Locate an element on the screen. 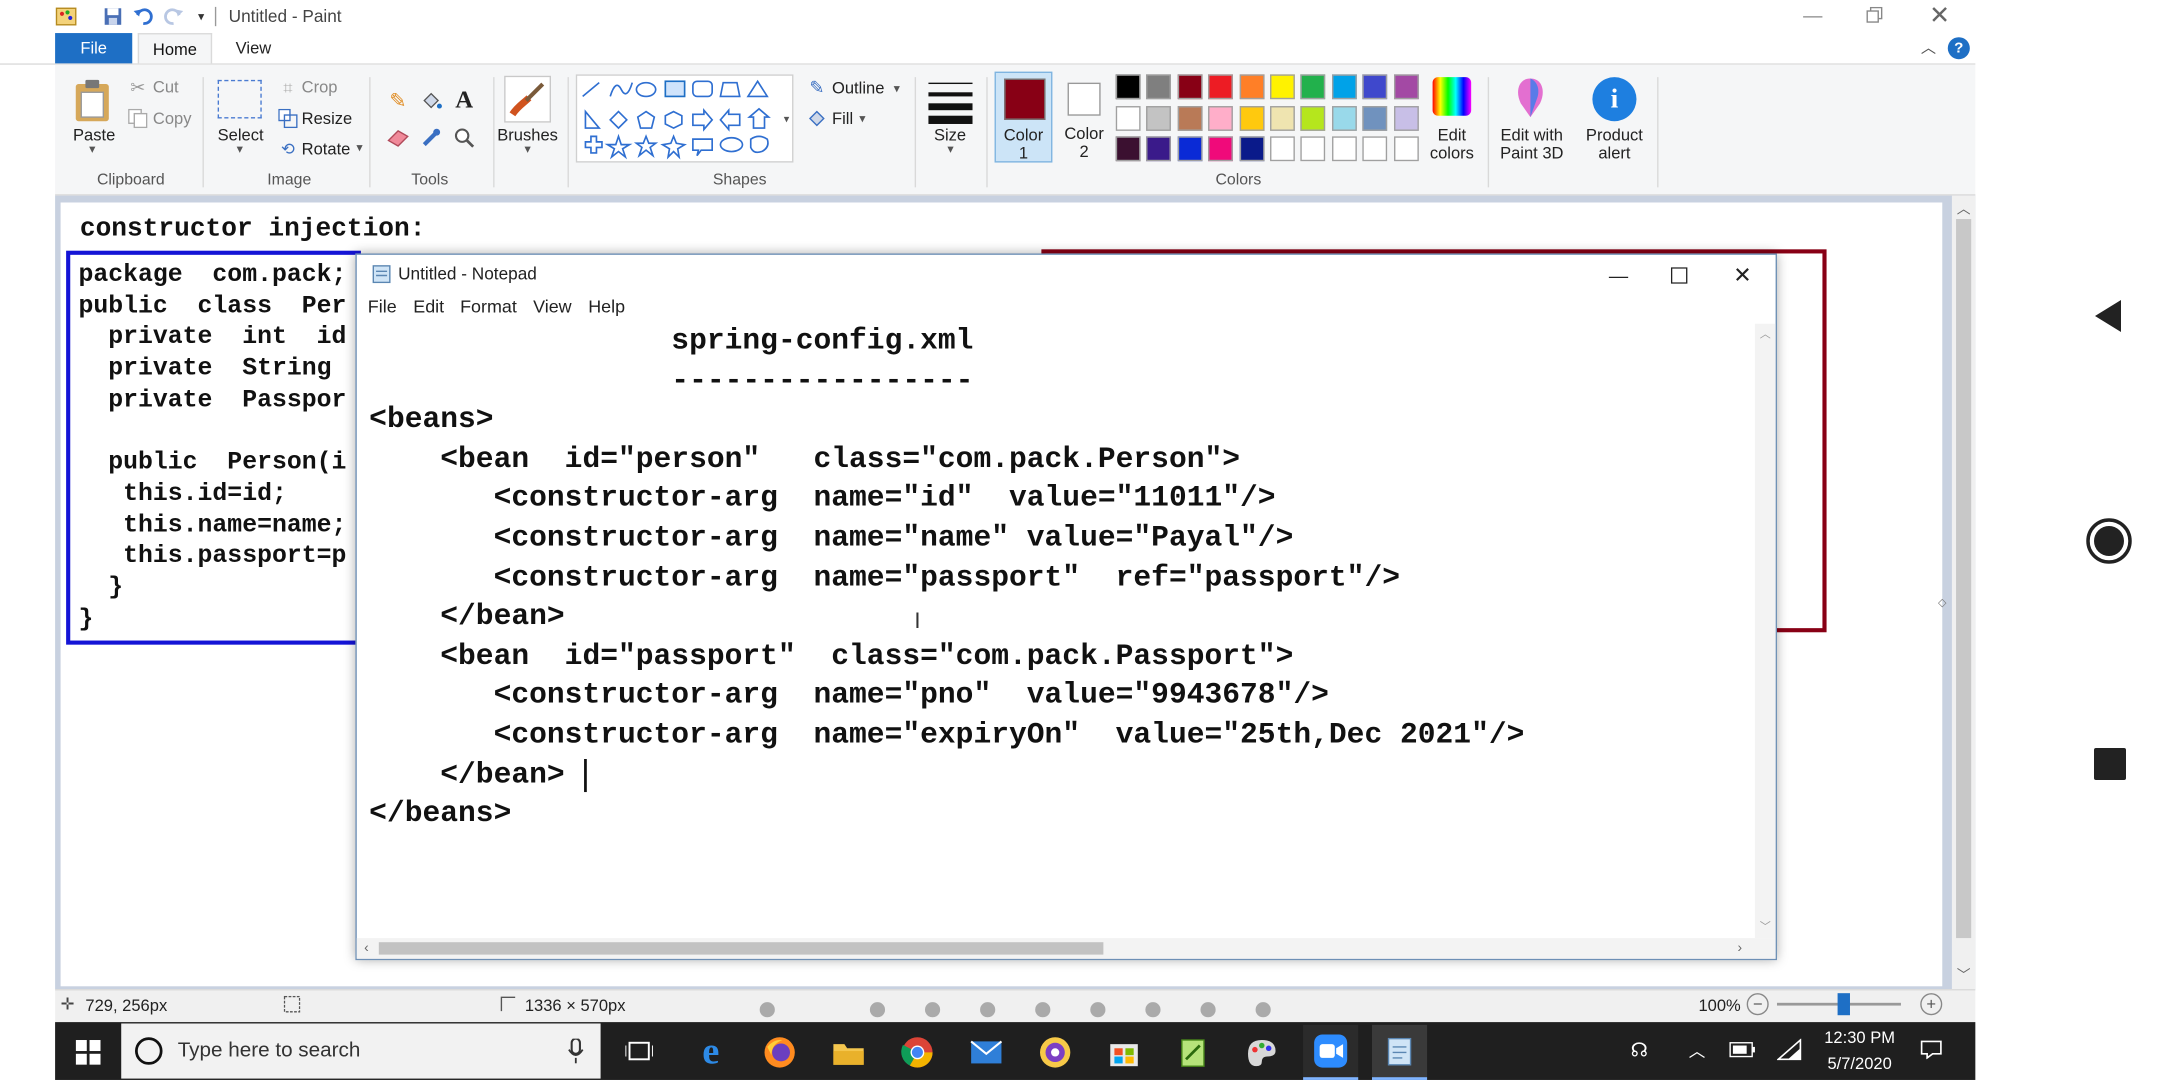  notepad-icon is located at coordinates (382, 274).